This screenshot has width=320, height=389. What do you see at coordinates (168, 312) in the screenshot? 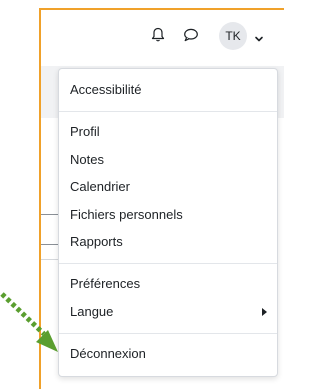
I see `menu-item-language: Langue` at bounding box center [168, 312].